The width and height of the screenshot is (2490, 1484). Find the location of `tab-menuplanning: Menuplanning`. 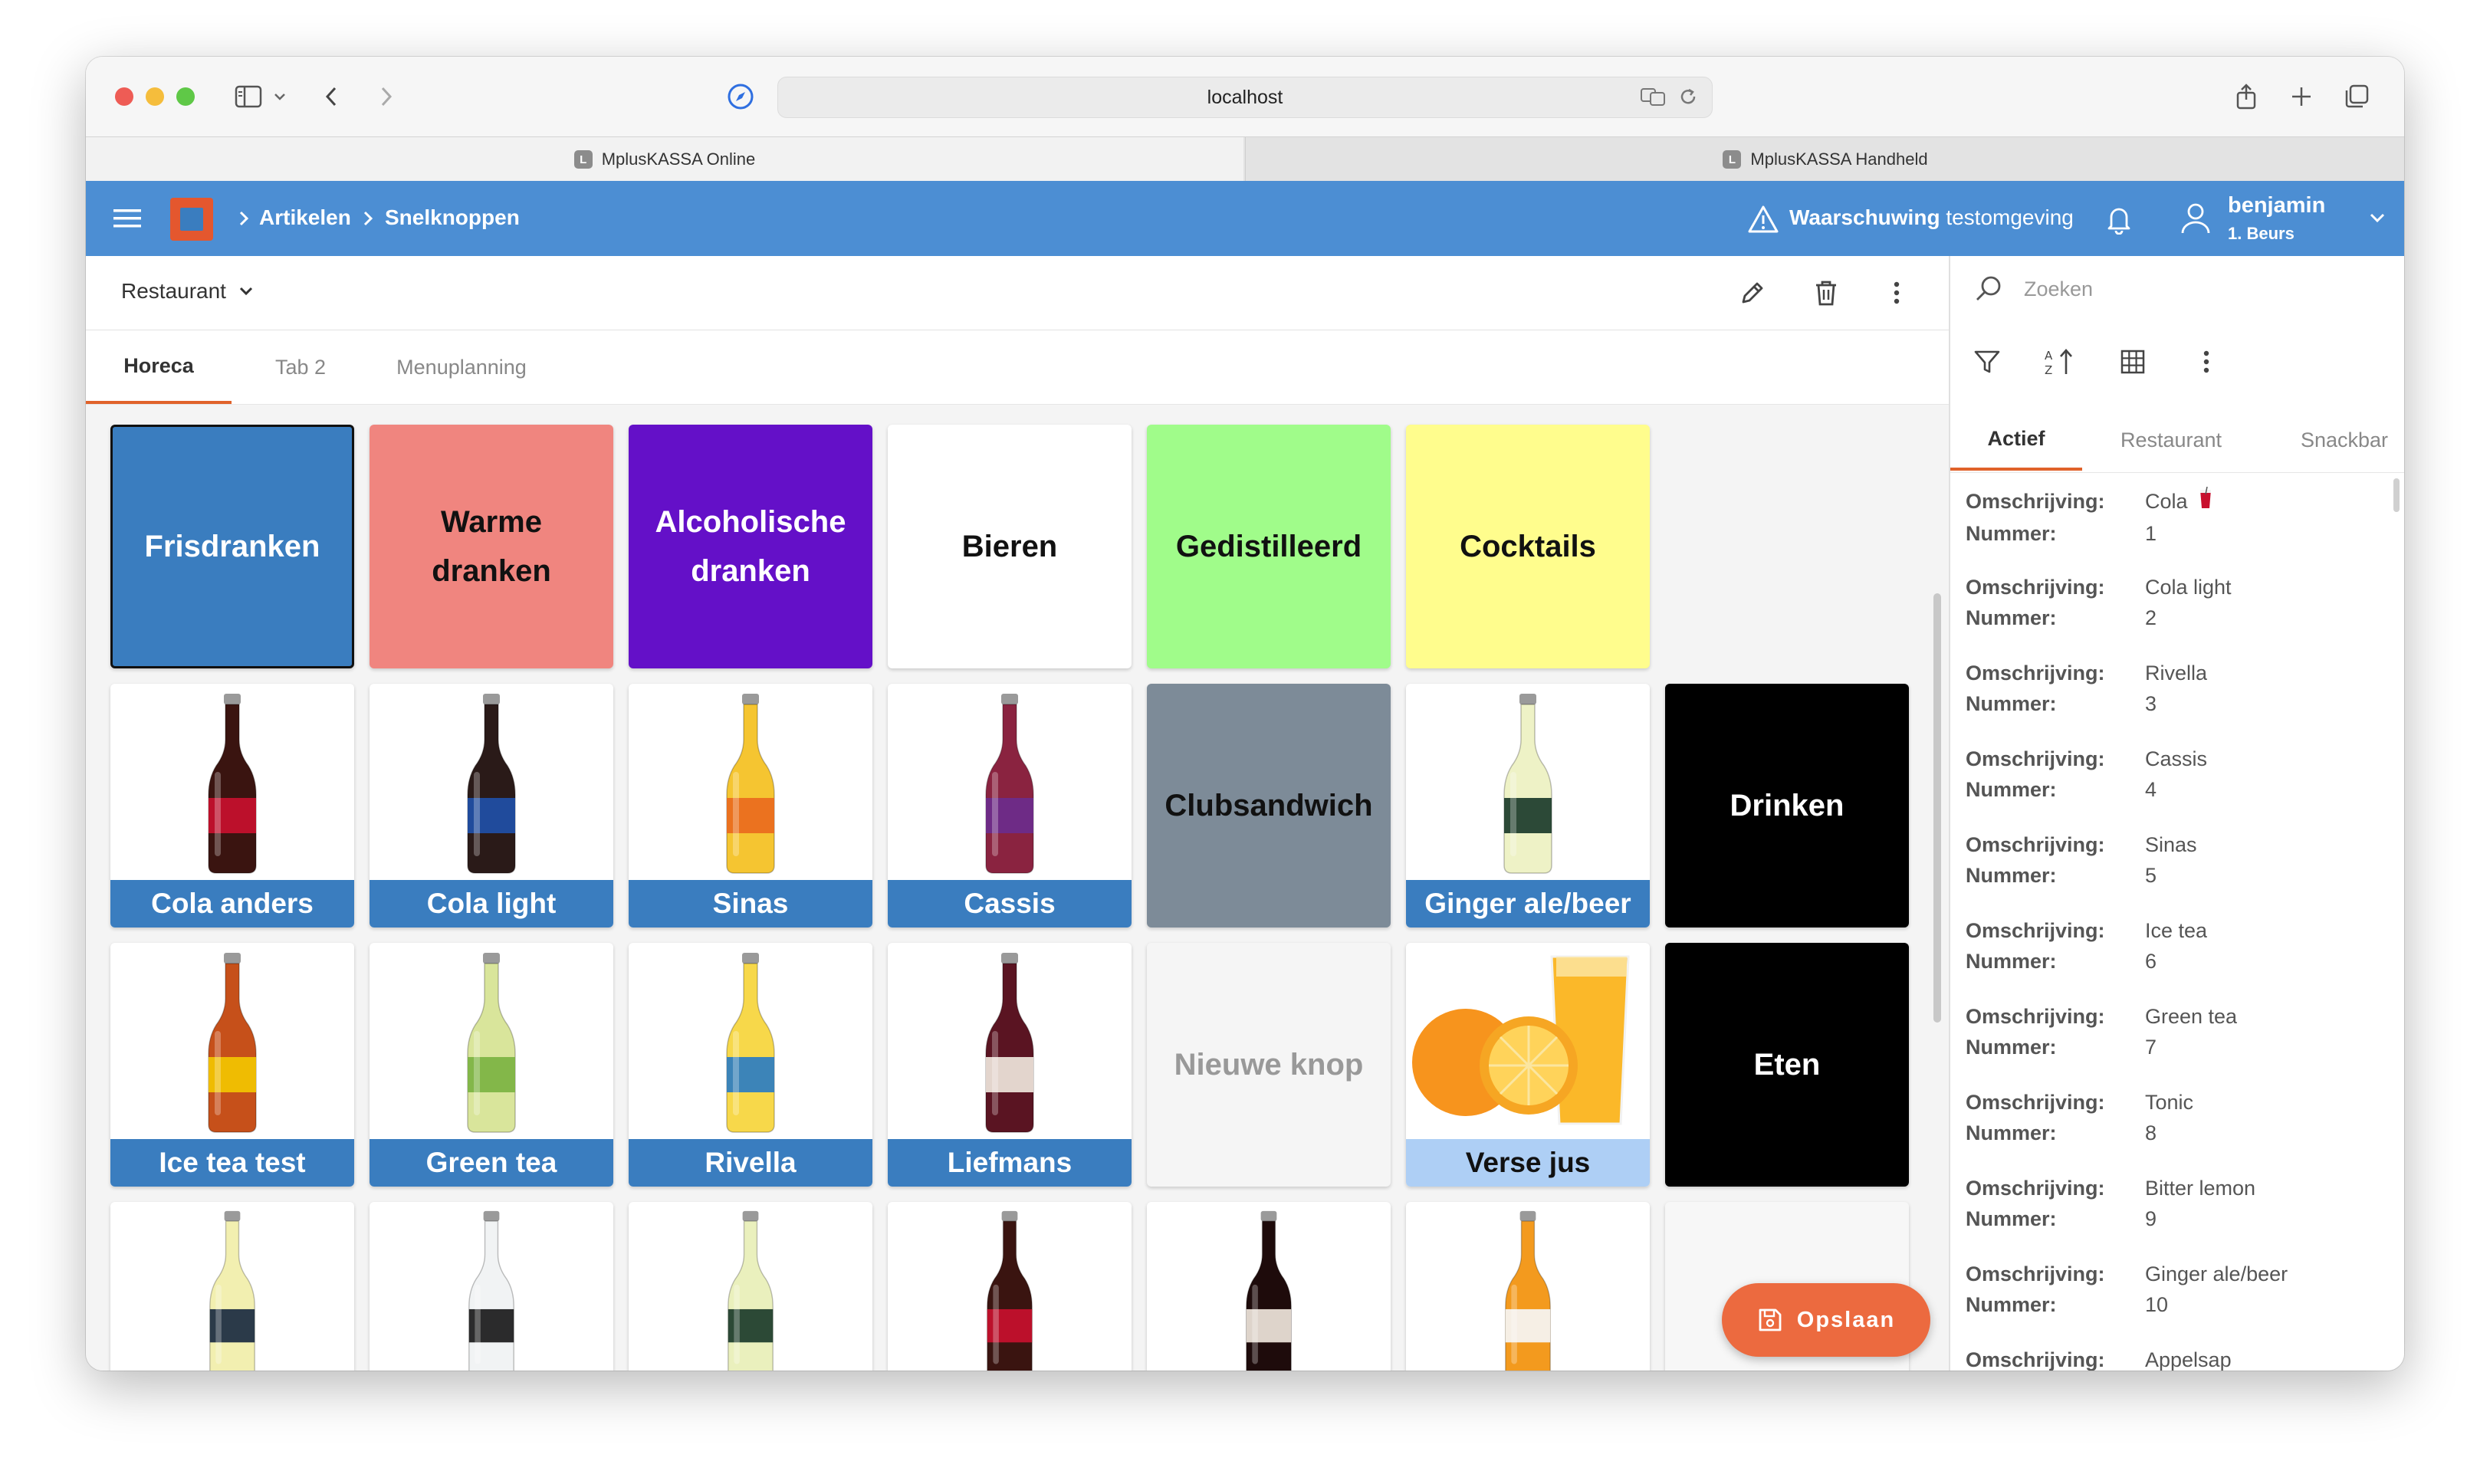

tab-menuplanning: Menuplanning is located at coordinates (462, 367).